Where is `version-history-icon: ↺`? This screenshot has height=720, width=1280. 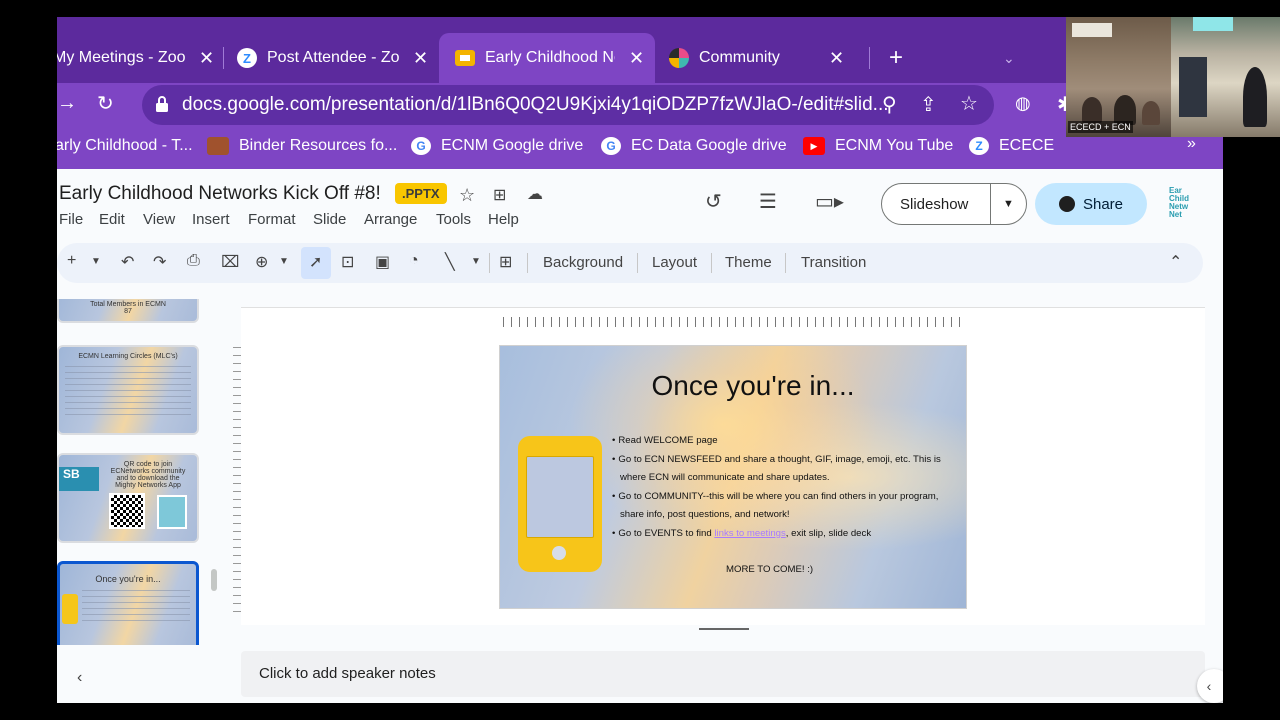 version-history-icon: ↺ is located at coordinates (713, 201).